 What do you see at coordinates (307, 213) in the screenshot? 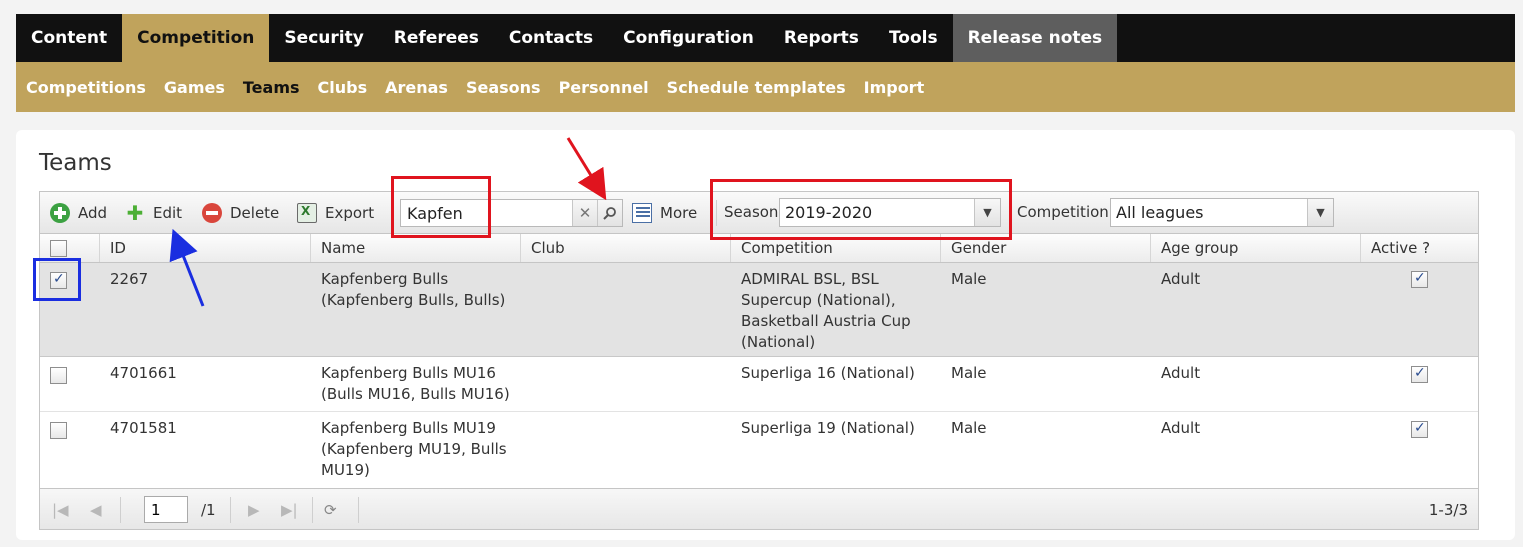
I see `excel-icon` at bounding box center [307, 213].